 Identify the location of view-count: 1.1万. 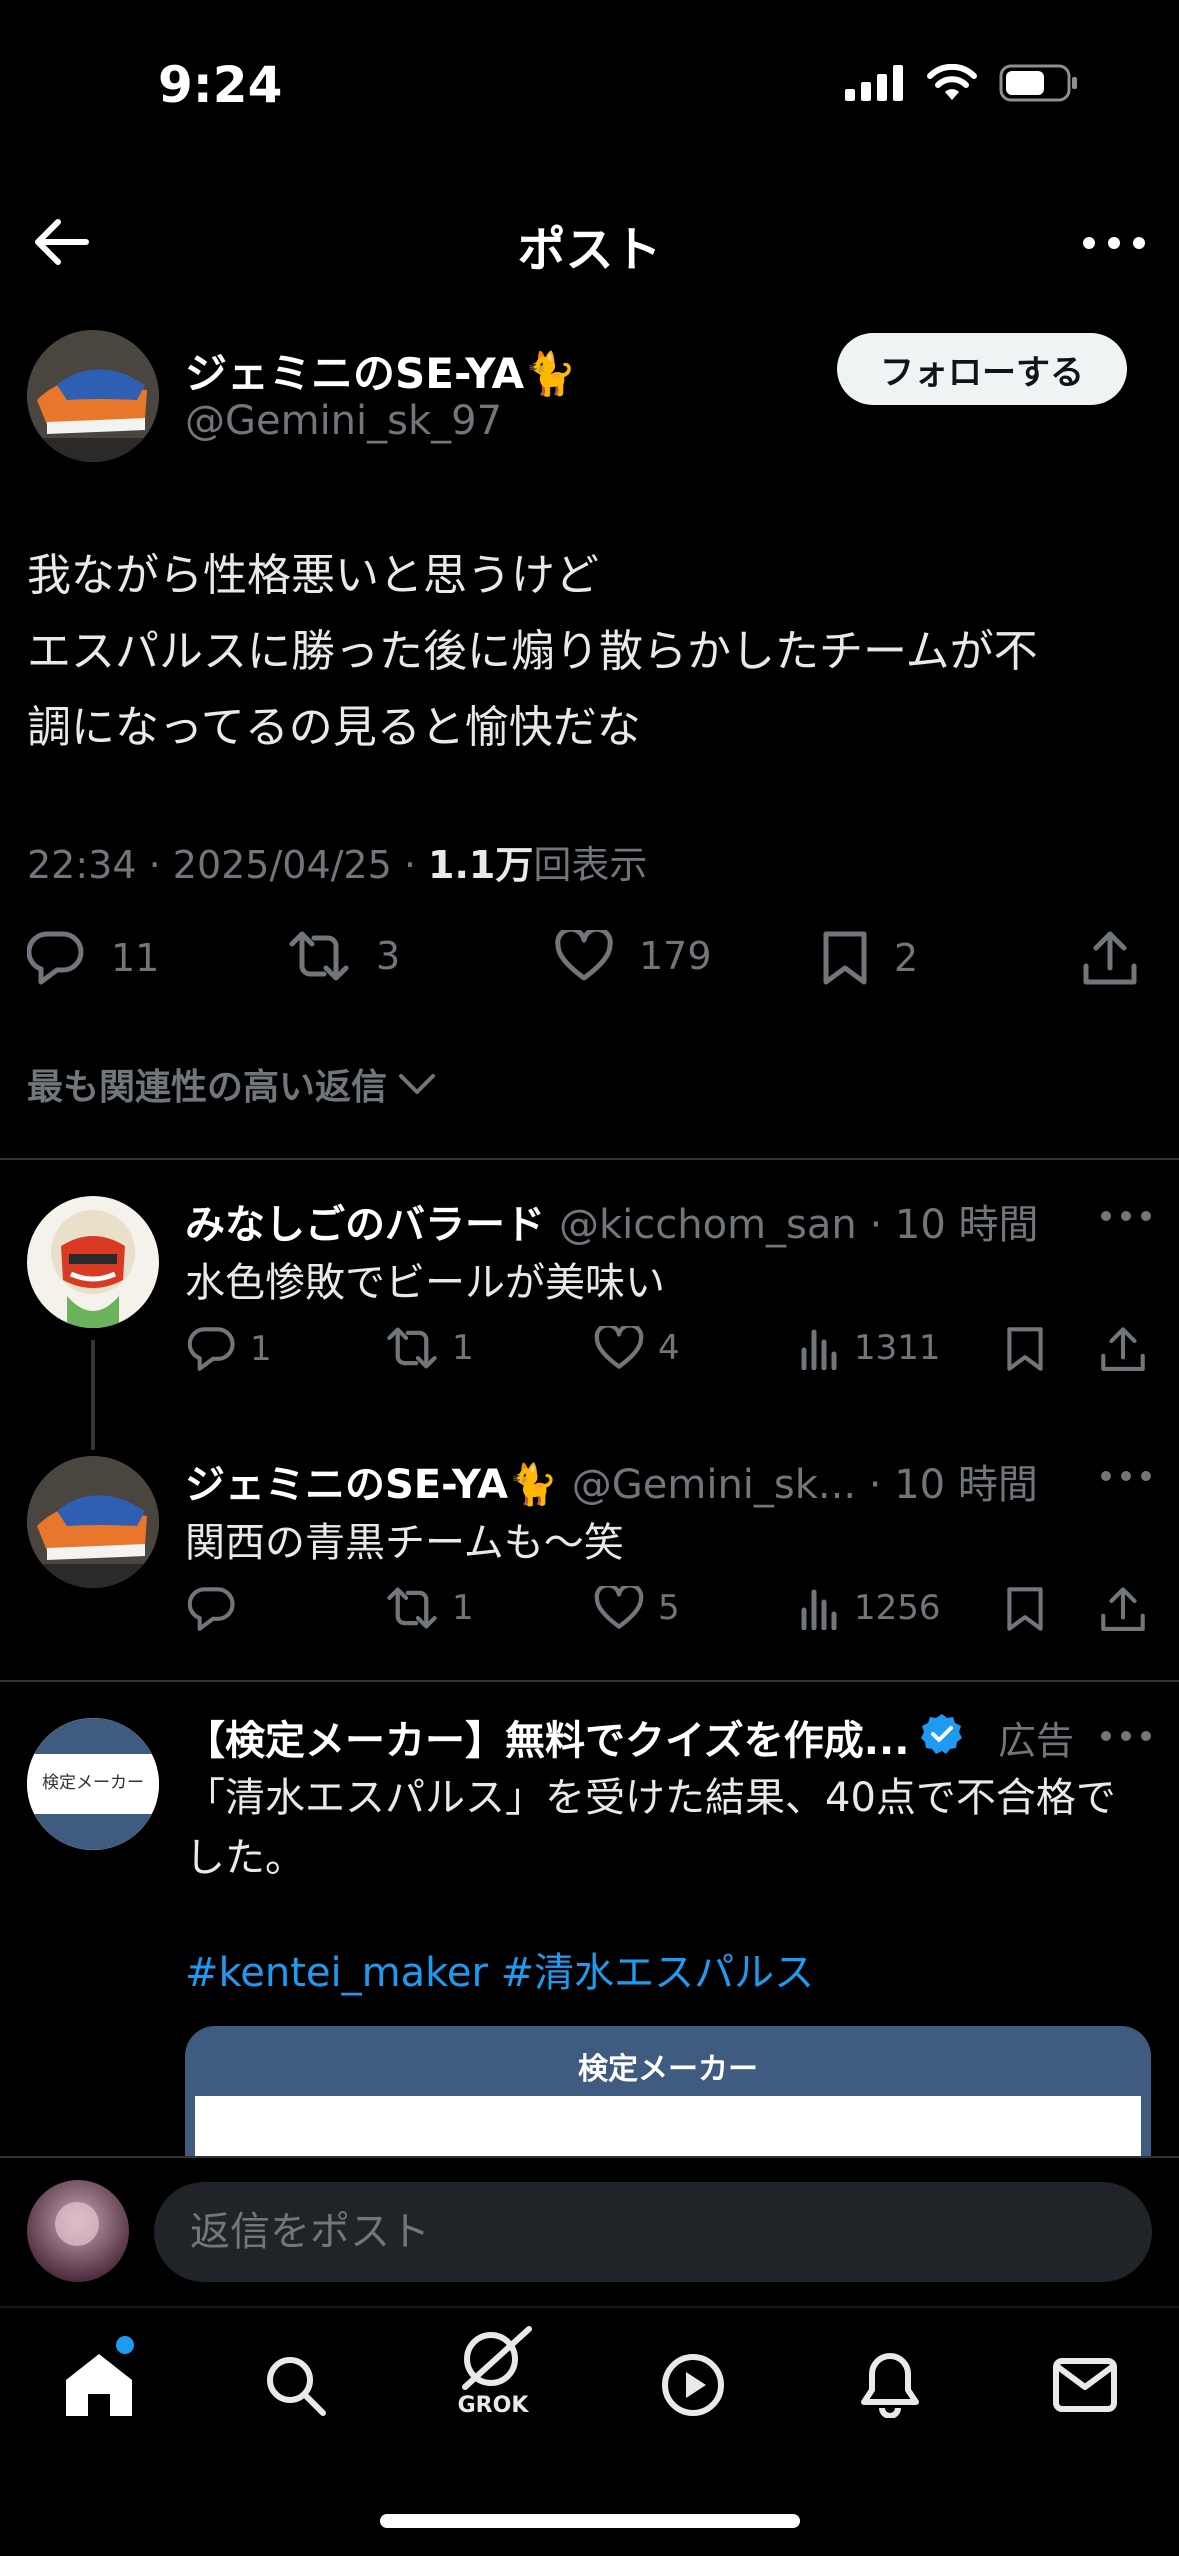
(481, 865).